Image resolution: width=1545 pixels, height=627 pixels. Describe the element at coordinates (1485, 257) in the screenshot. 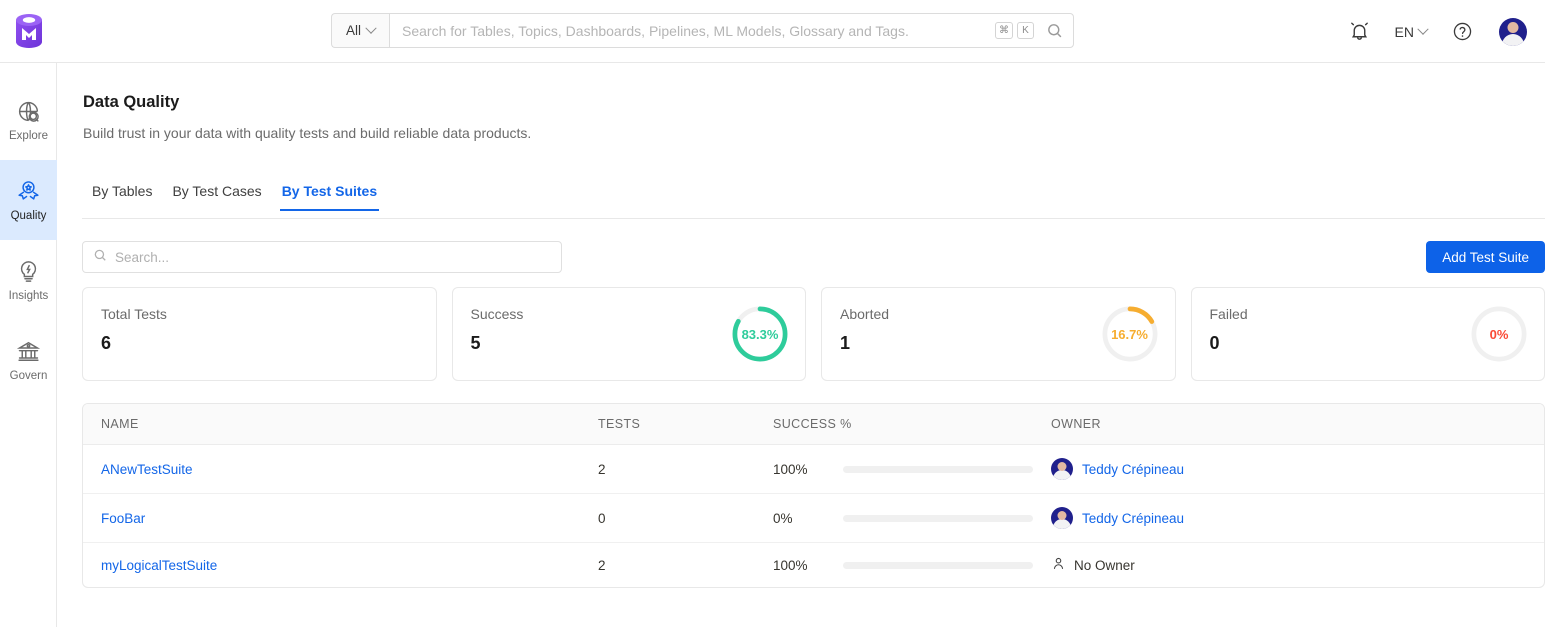

I see `add-test-suite-button: Add Test Suite` at that location.